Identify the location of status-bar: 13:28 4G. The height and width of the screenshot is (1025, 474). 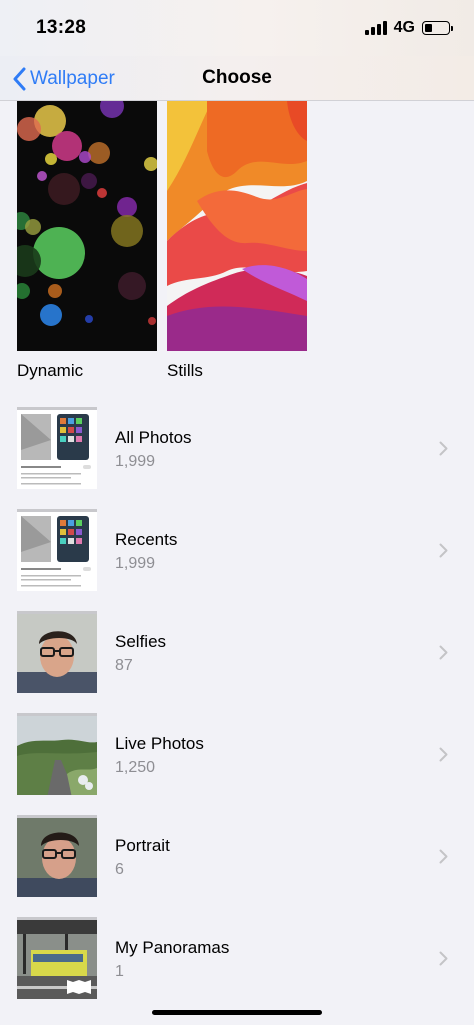
(237, 28).